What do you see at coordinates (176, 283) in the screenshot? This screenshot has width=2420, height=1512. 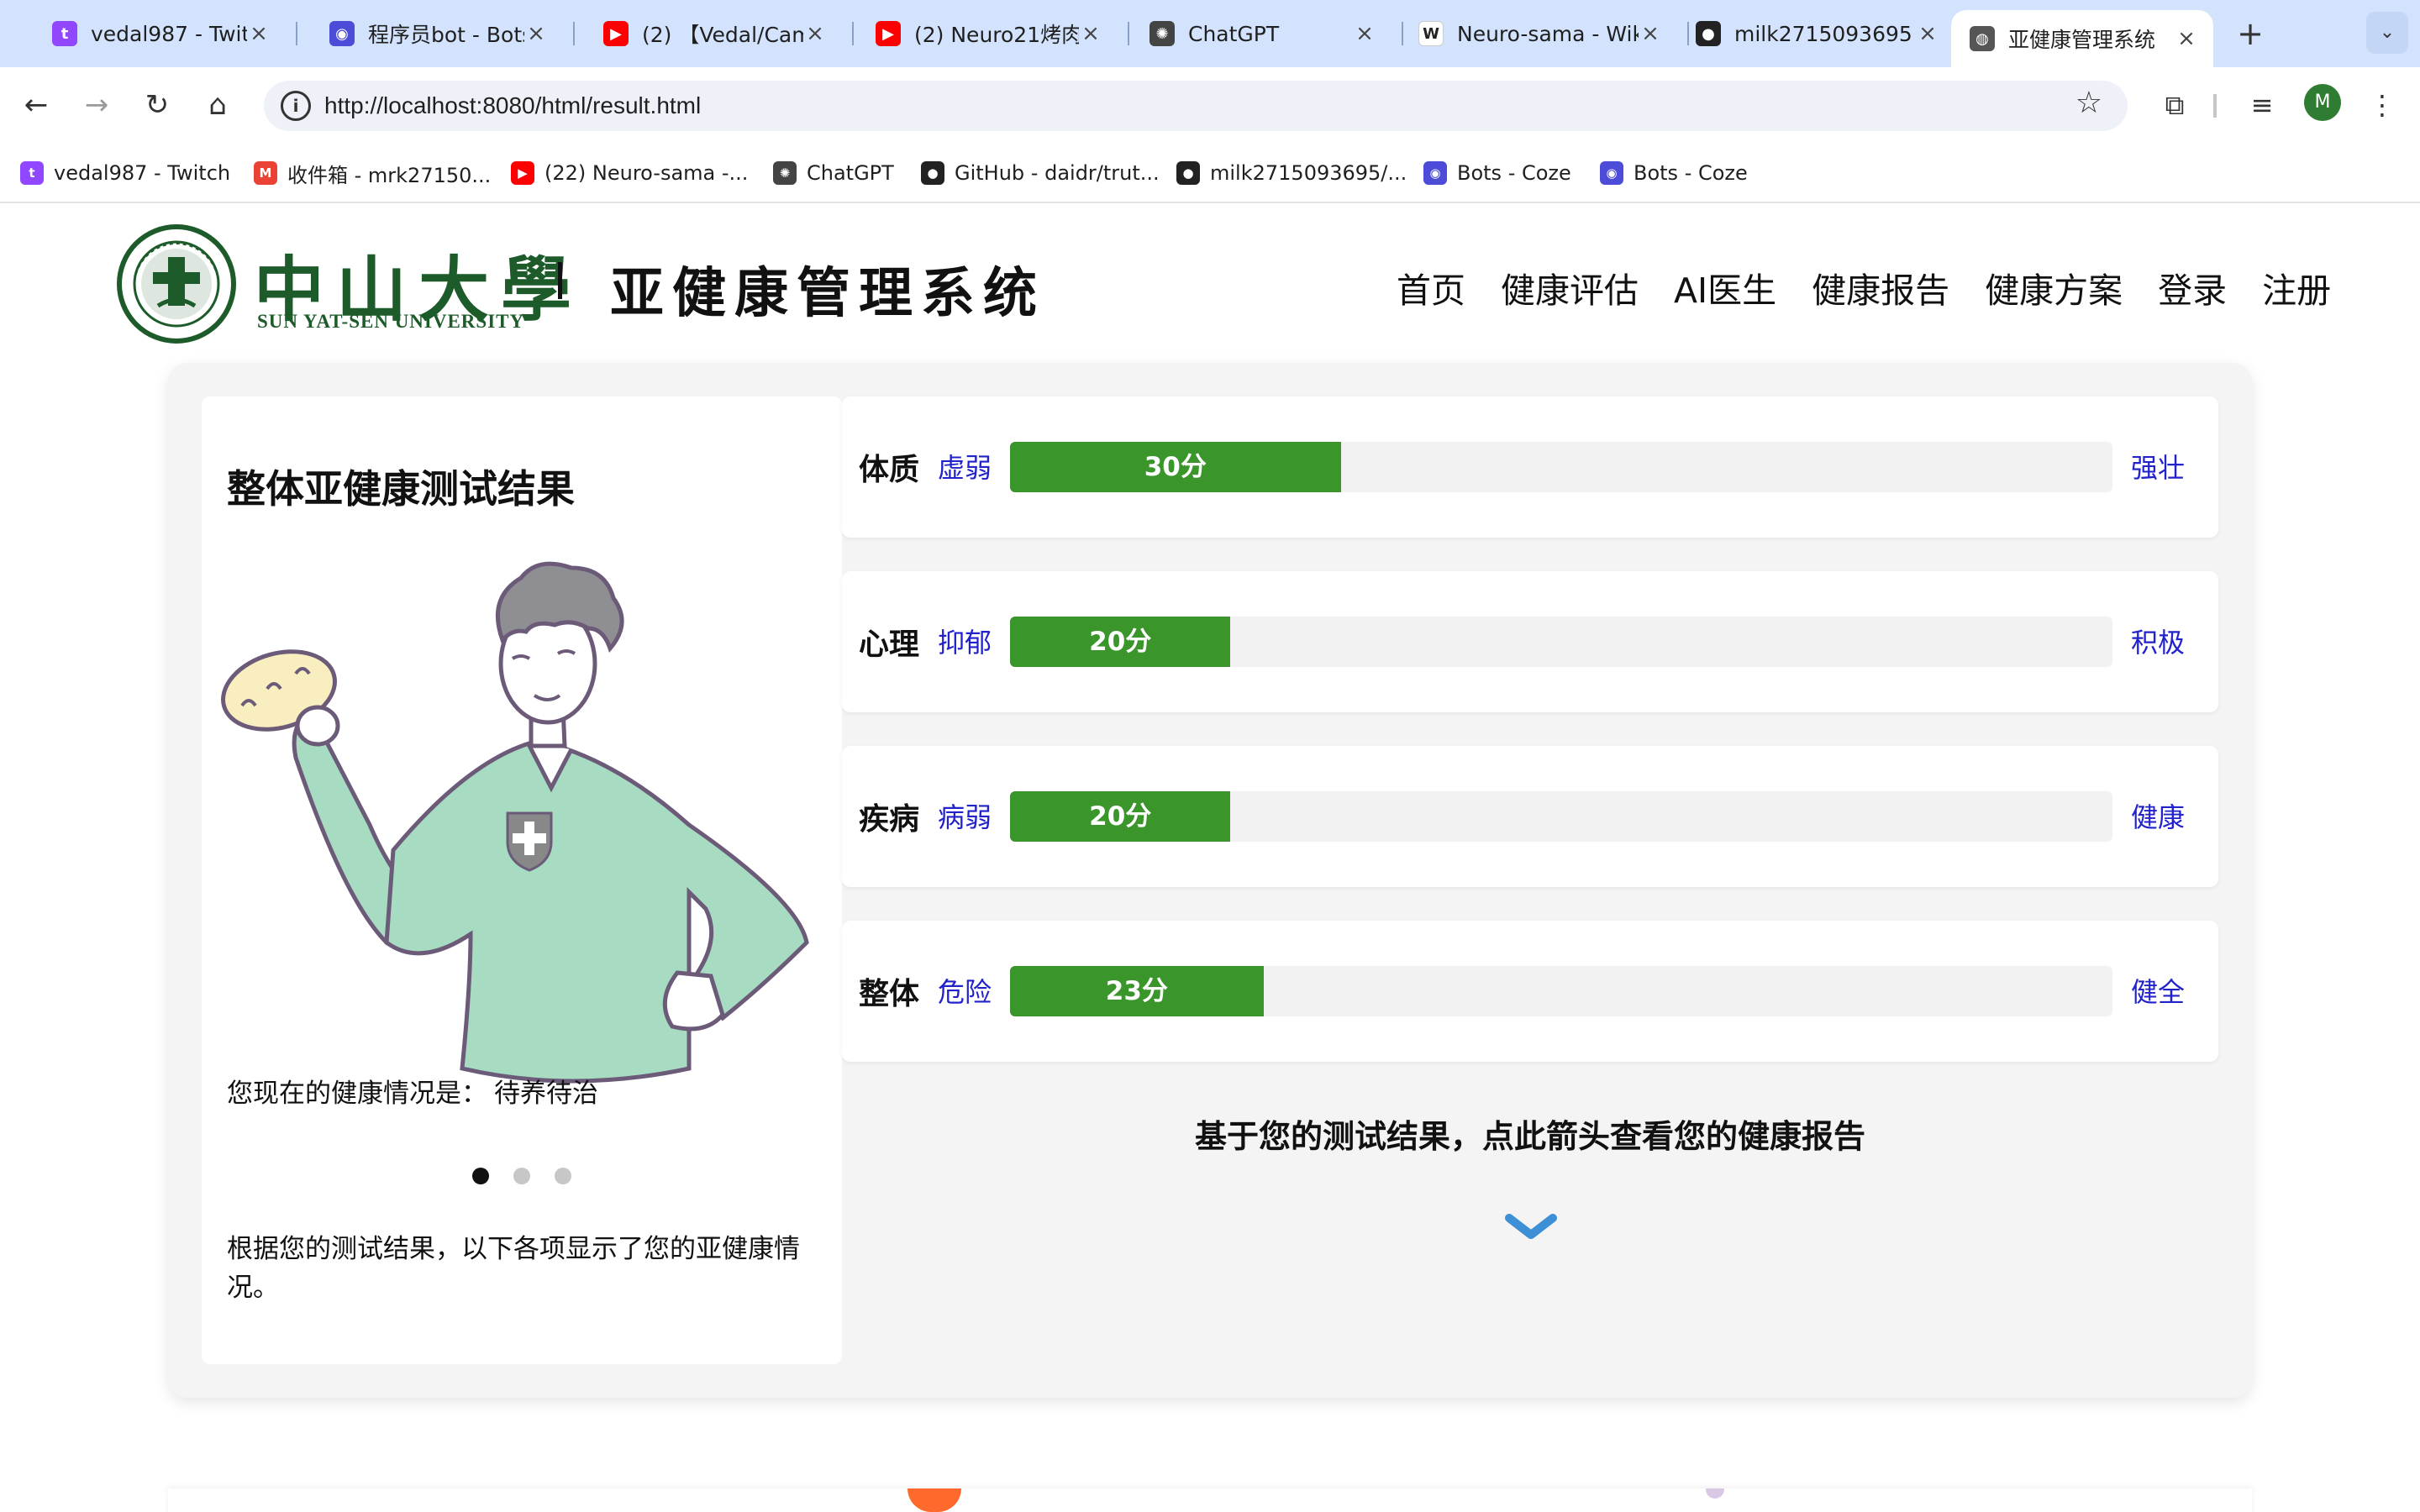 I see `sysu-seal-logo-icon` at bounding box center [176, 283].